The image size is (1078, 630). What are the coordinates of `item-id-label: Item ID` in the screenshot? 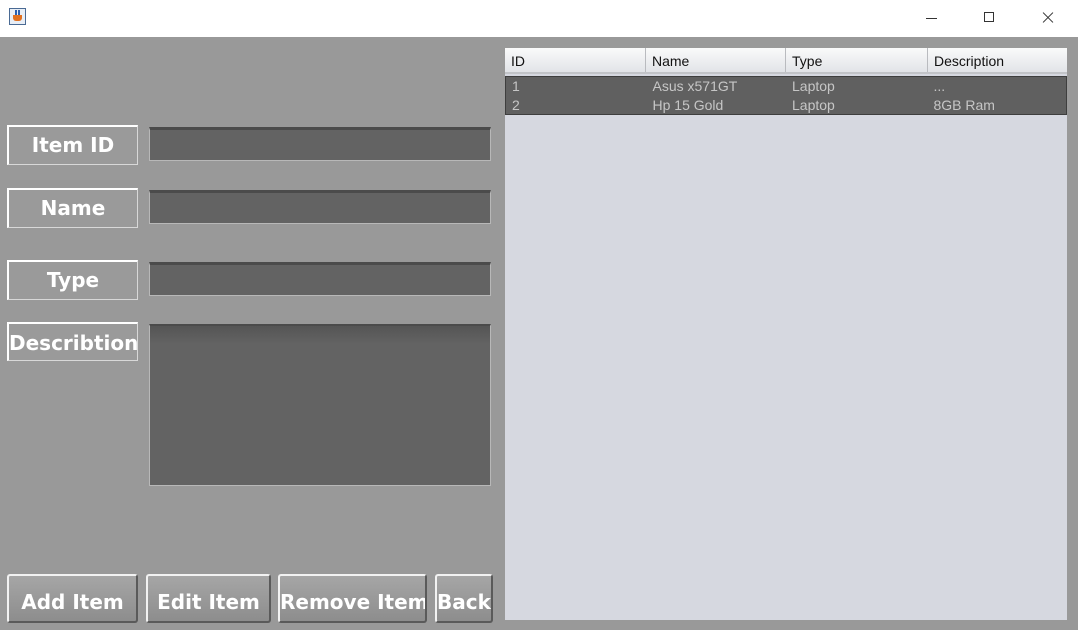 It's located at (72, 145).